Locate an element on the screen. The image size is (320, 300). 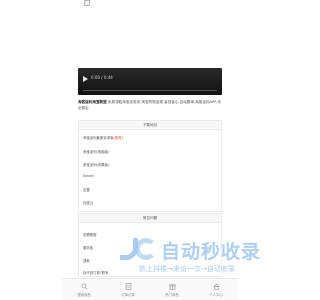
home-icon is located at coordinates (216, 286).